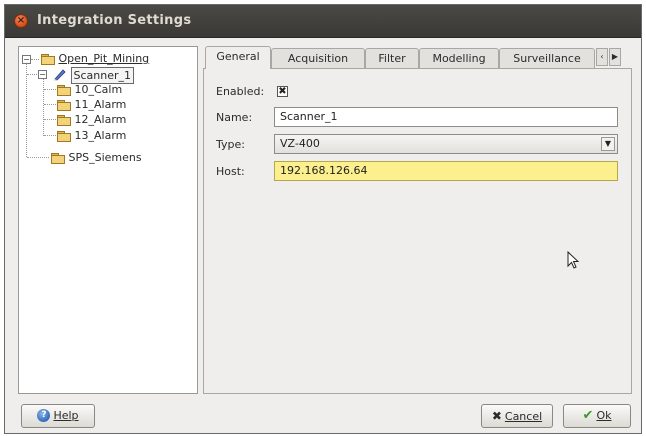 This screenshot has height=436, width=646. Describe the element at coordinates (100, 119) in the screenshot. I see `tree-item-label: 12_Alarm` at that location.